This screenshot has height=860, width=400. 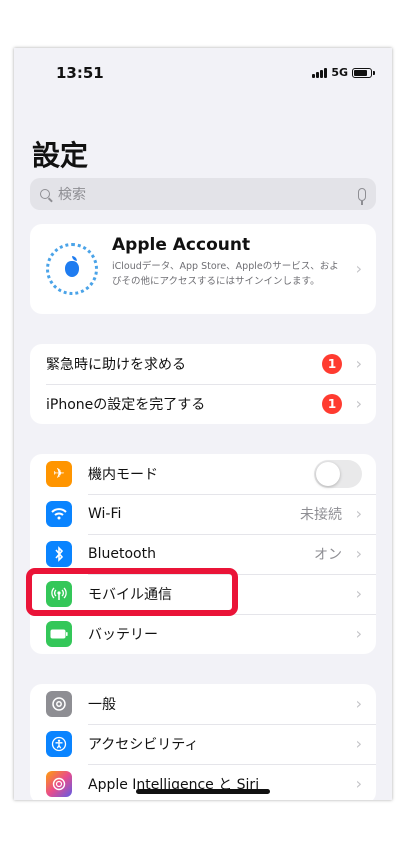 I want to click on antenna-icon, so click(x=59, y=594).